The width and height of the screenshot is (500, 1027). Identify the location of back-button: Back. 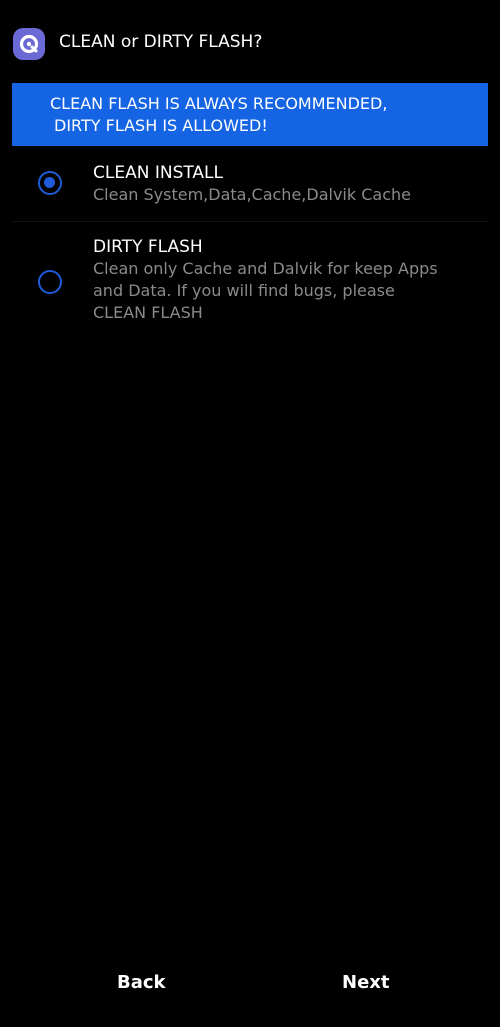
(141, 983).